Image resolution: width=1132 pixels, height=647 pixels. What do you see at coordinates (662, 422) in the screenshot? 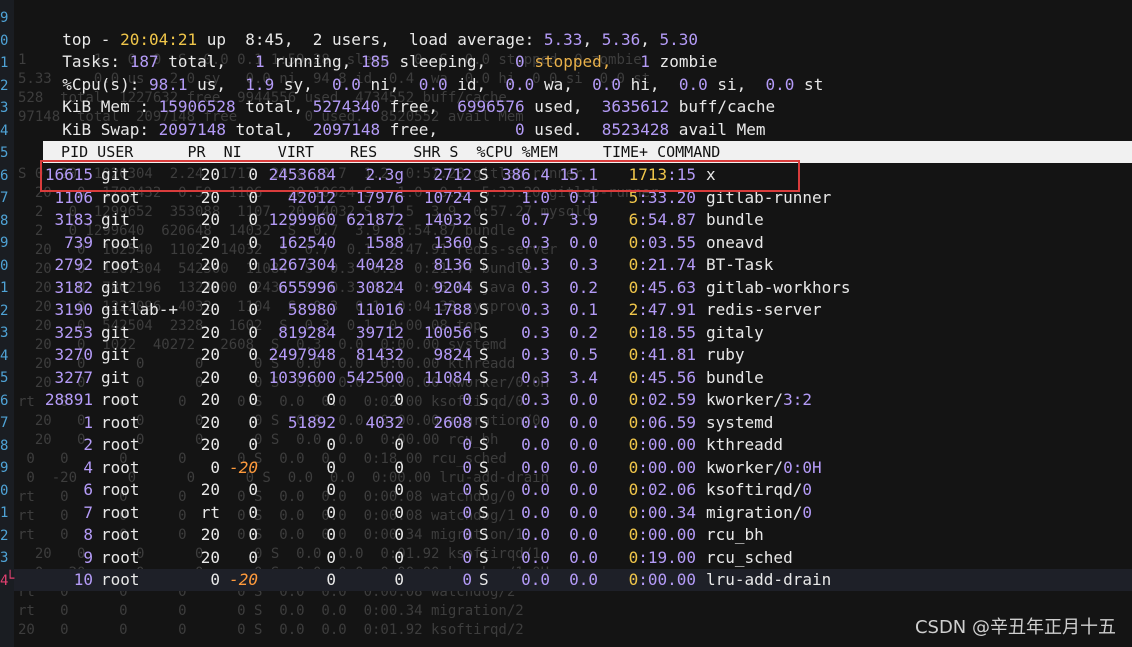
I see `cell-time: 0:06.59` at bounding box center [662, 422].